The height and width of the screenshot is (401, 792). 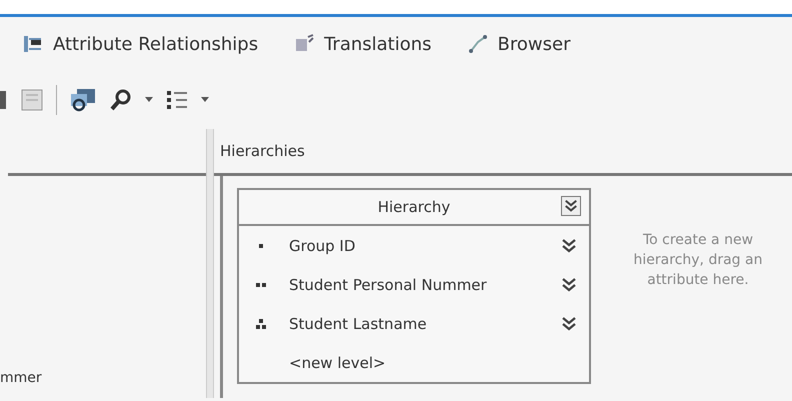 What do you see at coordinates (519, 44) in the screenshot?
I see `designer-tab: Browser` at bounding box center [519, 44].